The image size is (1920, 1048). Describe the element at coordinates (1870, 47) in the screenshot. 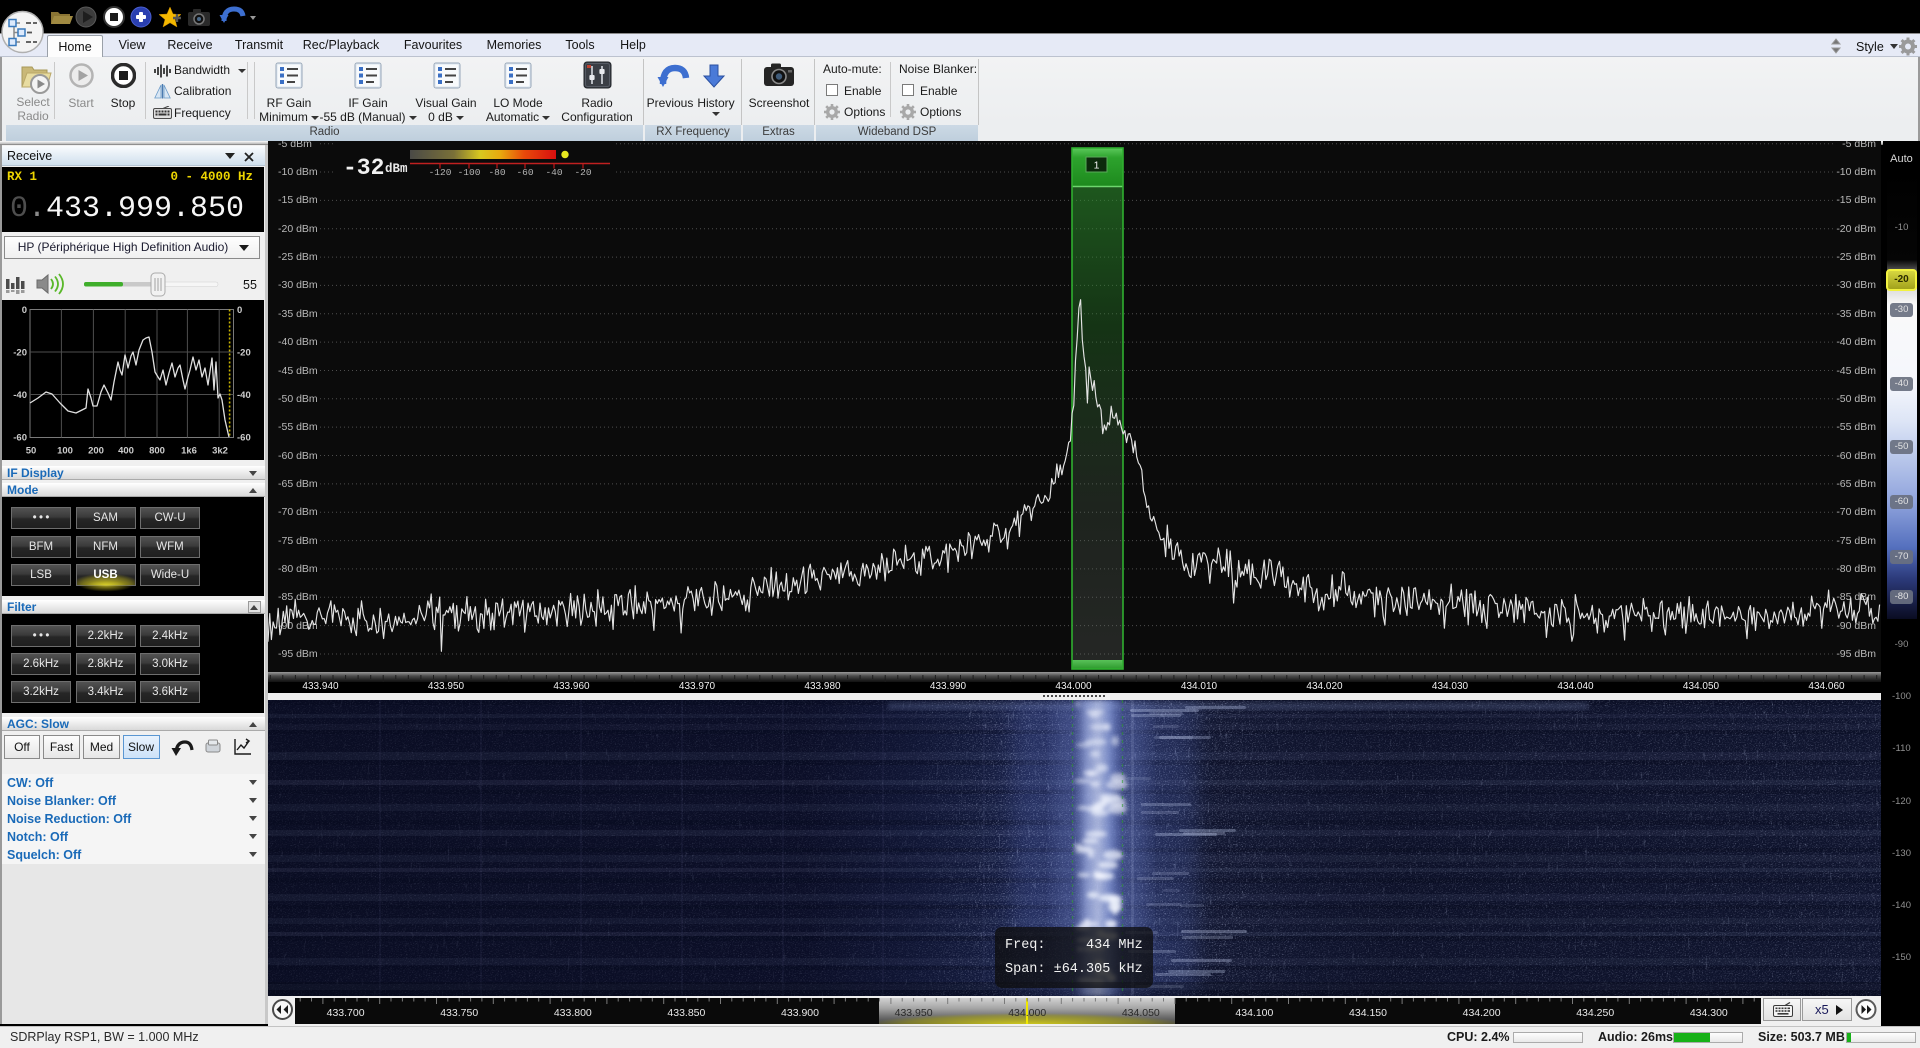

I see `svg-text: Style` at that location.